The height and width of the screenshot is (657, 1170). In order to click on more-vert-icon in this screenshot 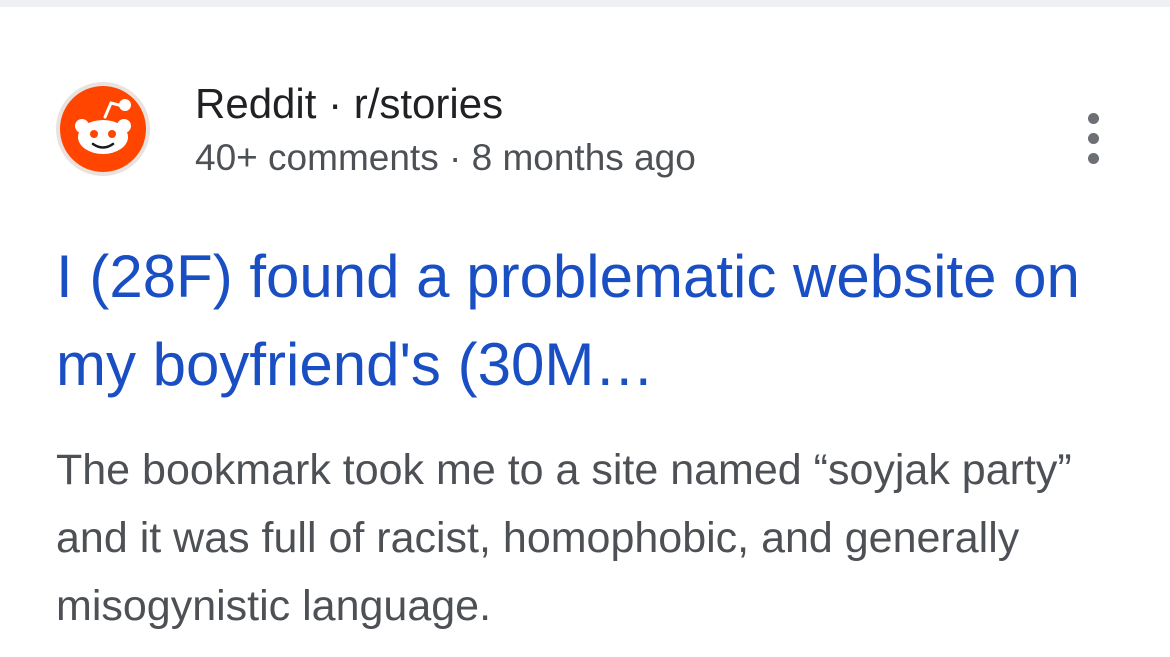, I will do `click(1094, 139)`.